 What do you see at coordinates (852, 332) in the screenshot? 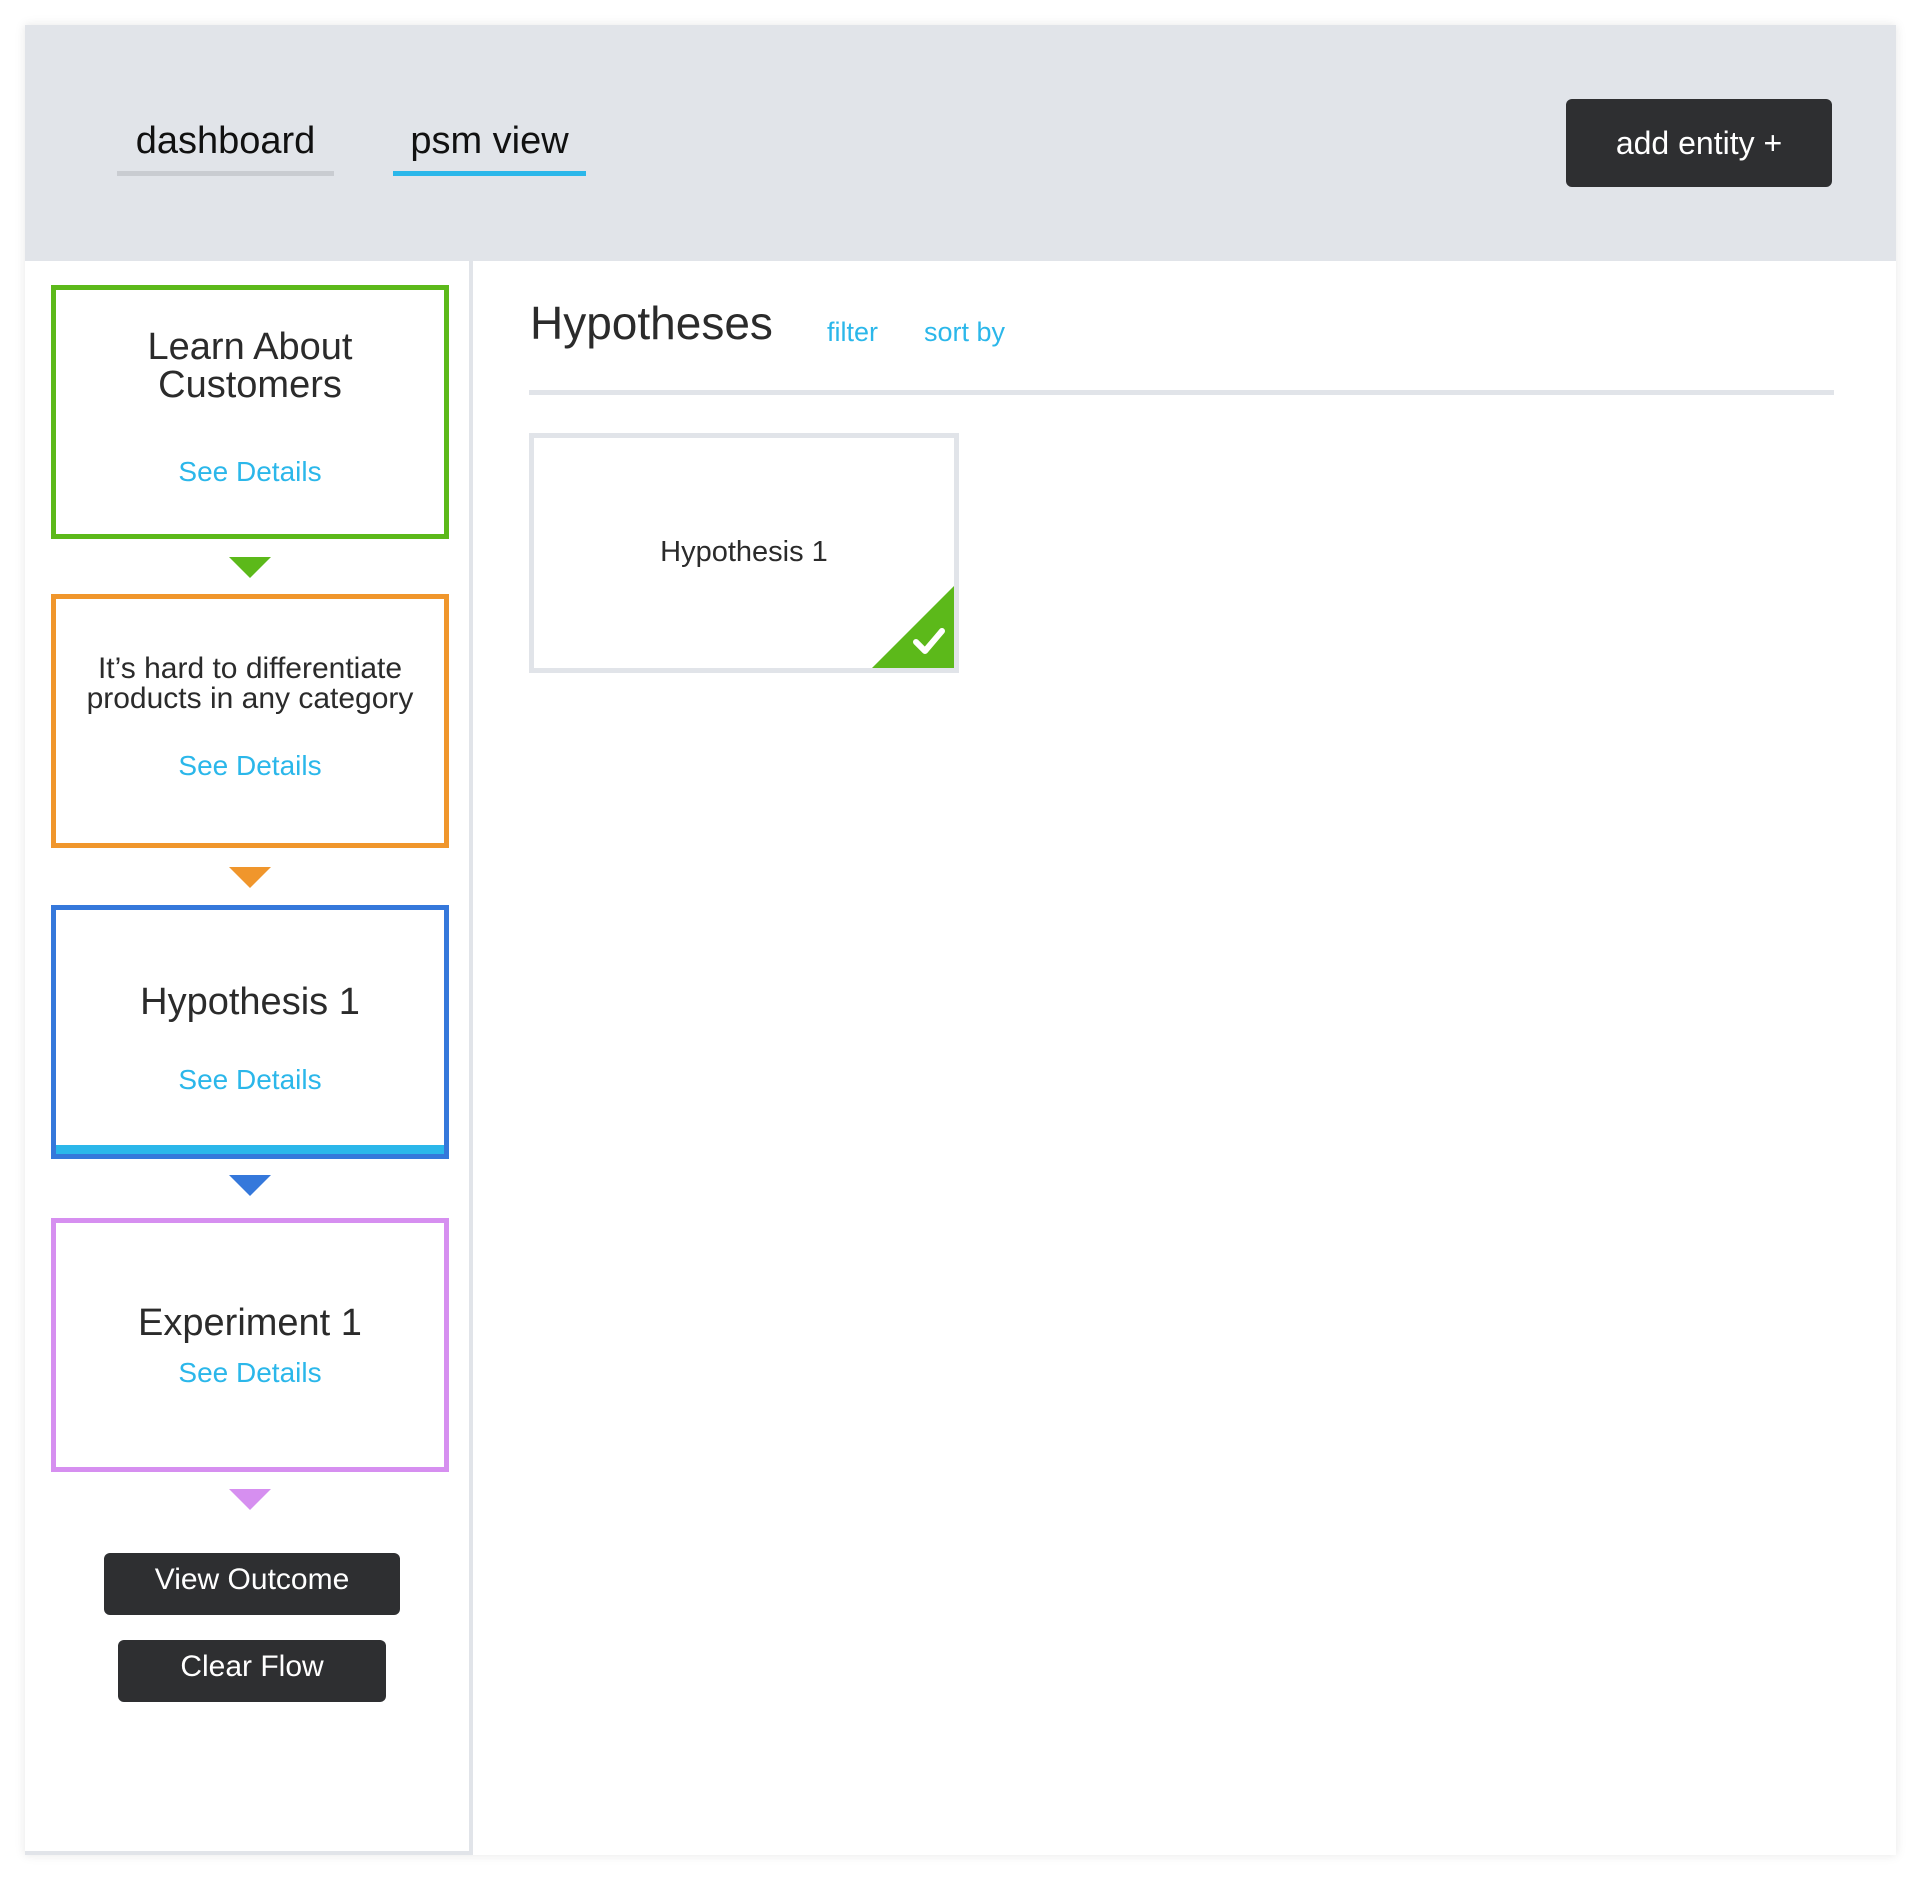
I see `filter-link: filter` at bounding box center [852, 332].